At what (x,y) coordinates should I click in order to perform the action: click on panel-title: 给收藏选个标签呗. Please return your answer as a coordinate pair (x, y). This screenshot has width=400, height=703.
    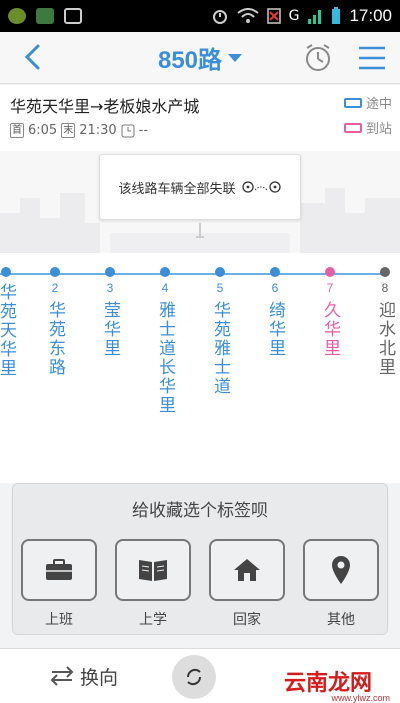
    Looking at the image, I should click on (200, 511).